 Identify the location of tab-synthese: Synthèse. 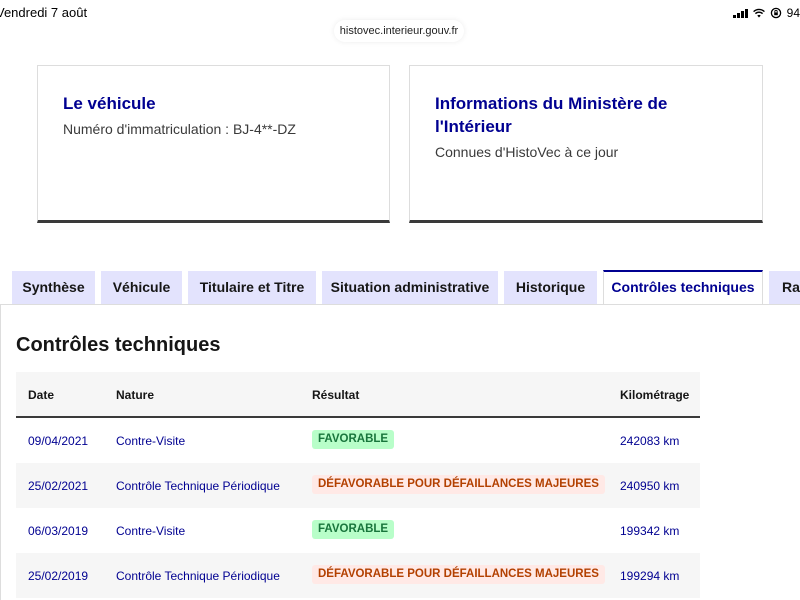
(53, 287).